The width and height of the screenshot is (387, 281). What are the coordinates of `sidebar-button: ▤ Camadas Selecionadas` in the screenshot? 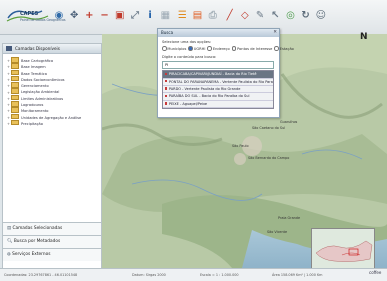 It's located at (52, 228).